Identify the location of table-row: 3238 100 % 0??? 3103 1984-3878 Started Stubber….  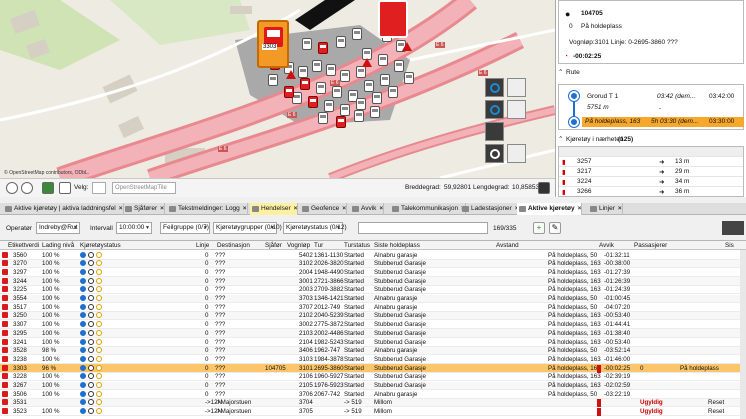
(373, 359).